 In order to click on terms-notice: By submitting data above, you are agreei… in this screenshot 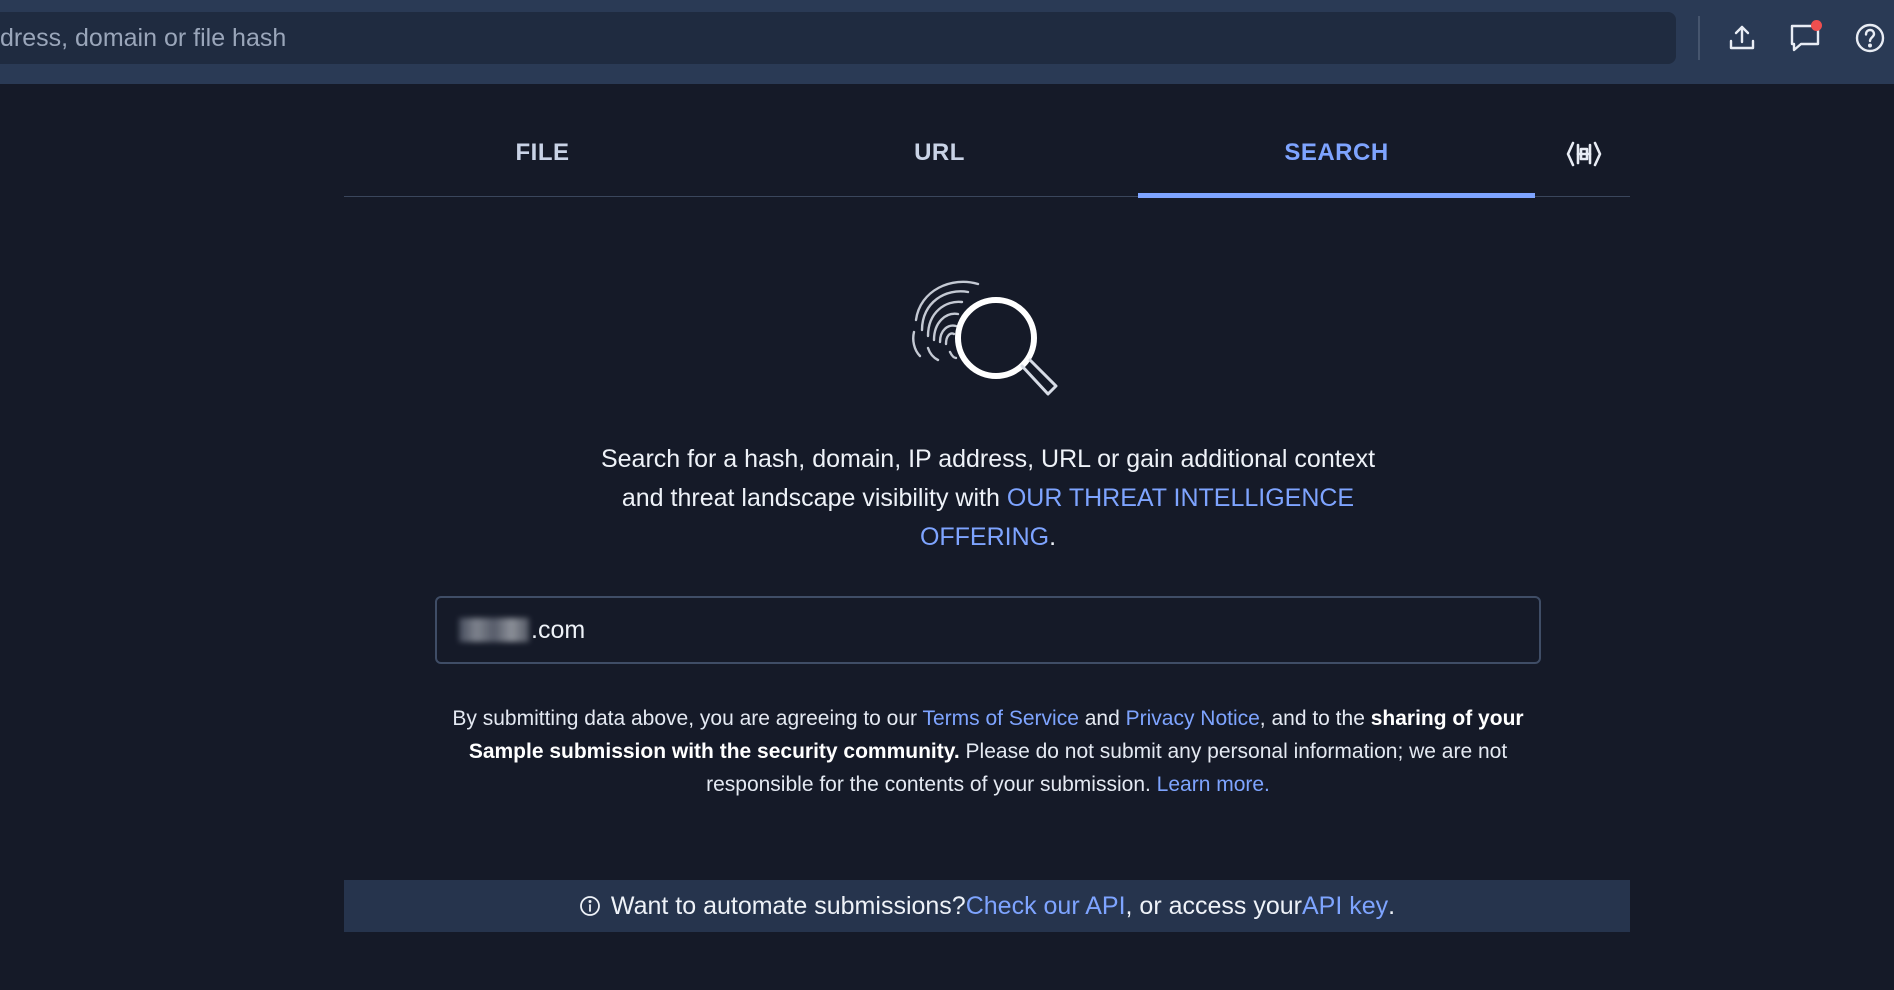, I will do `click(988, 751)`.